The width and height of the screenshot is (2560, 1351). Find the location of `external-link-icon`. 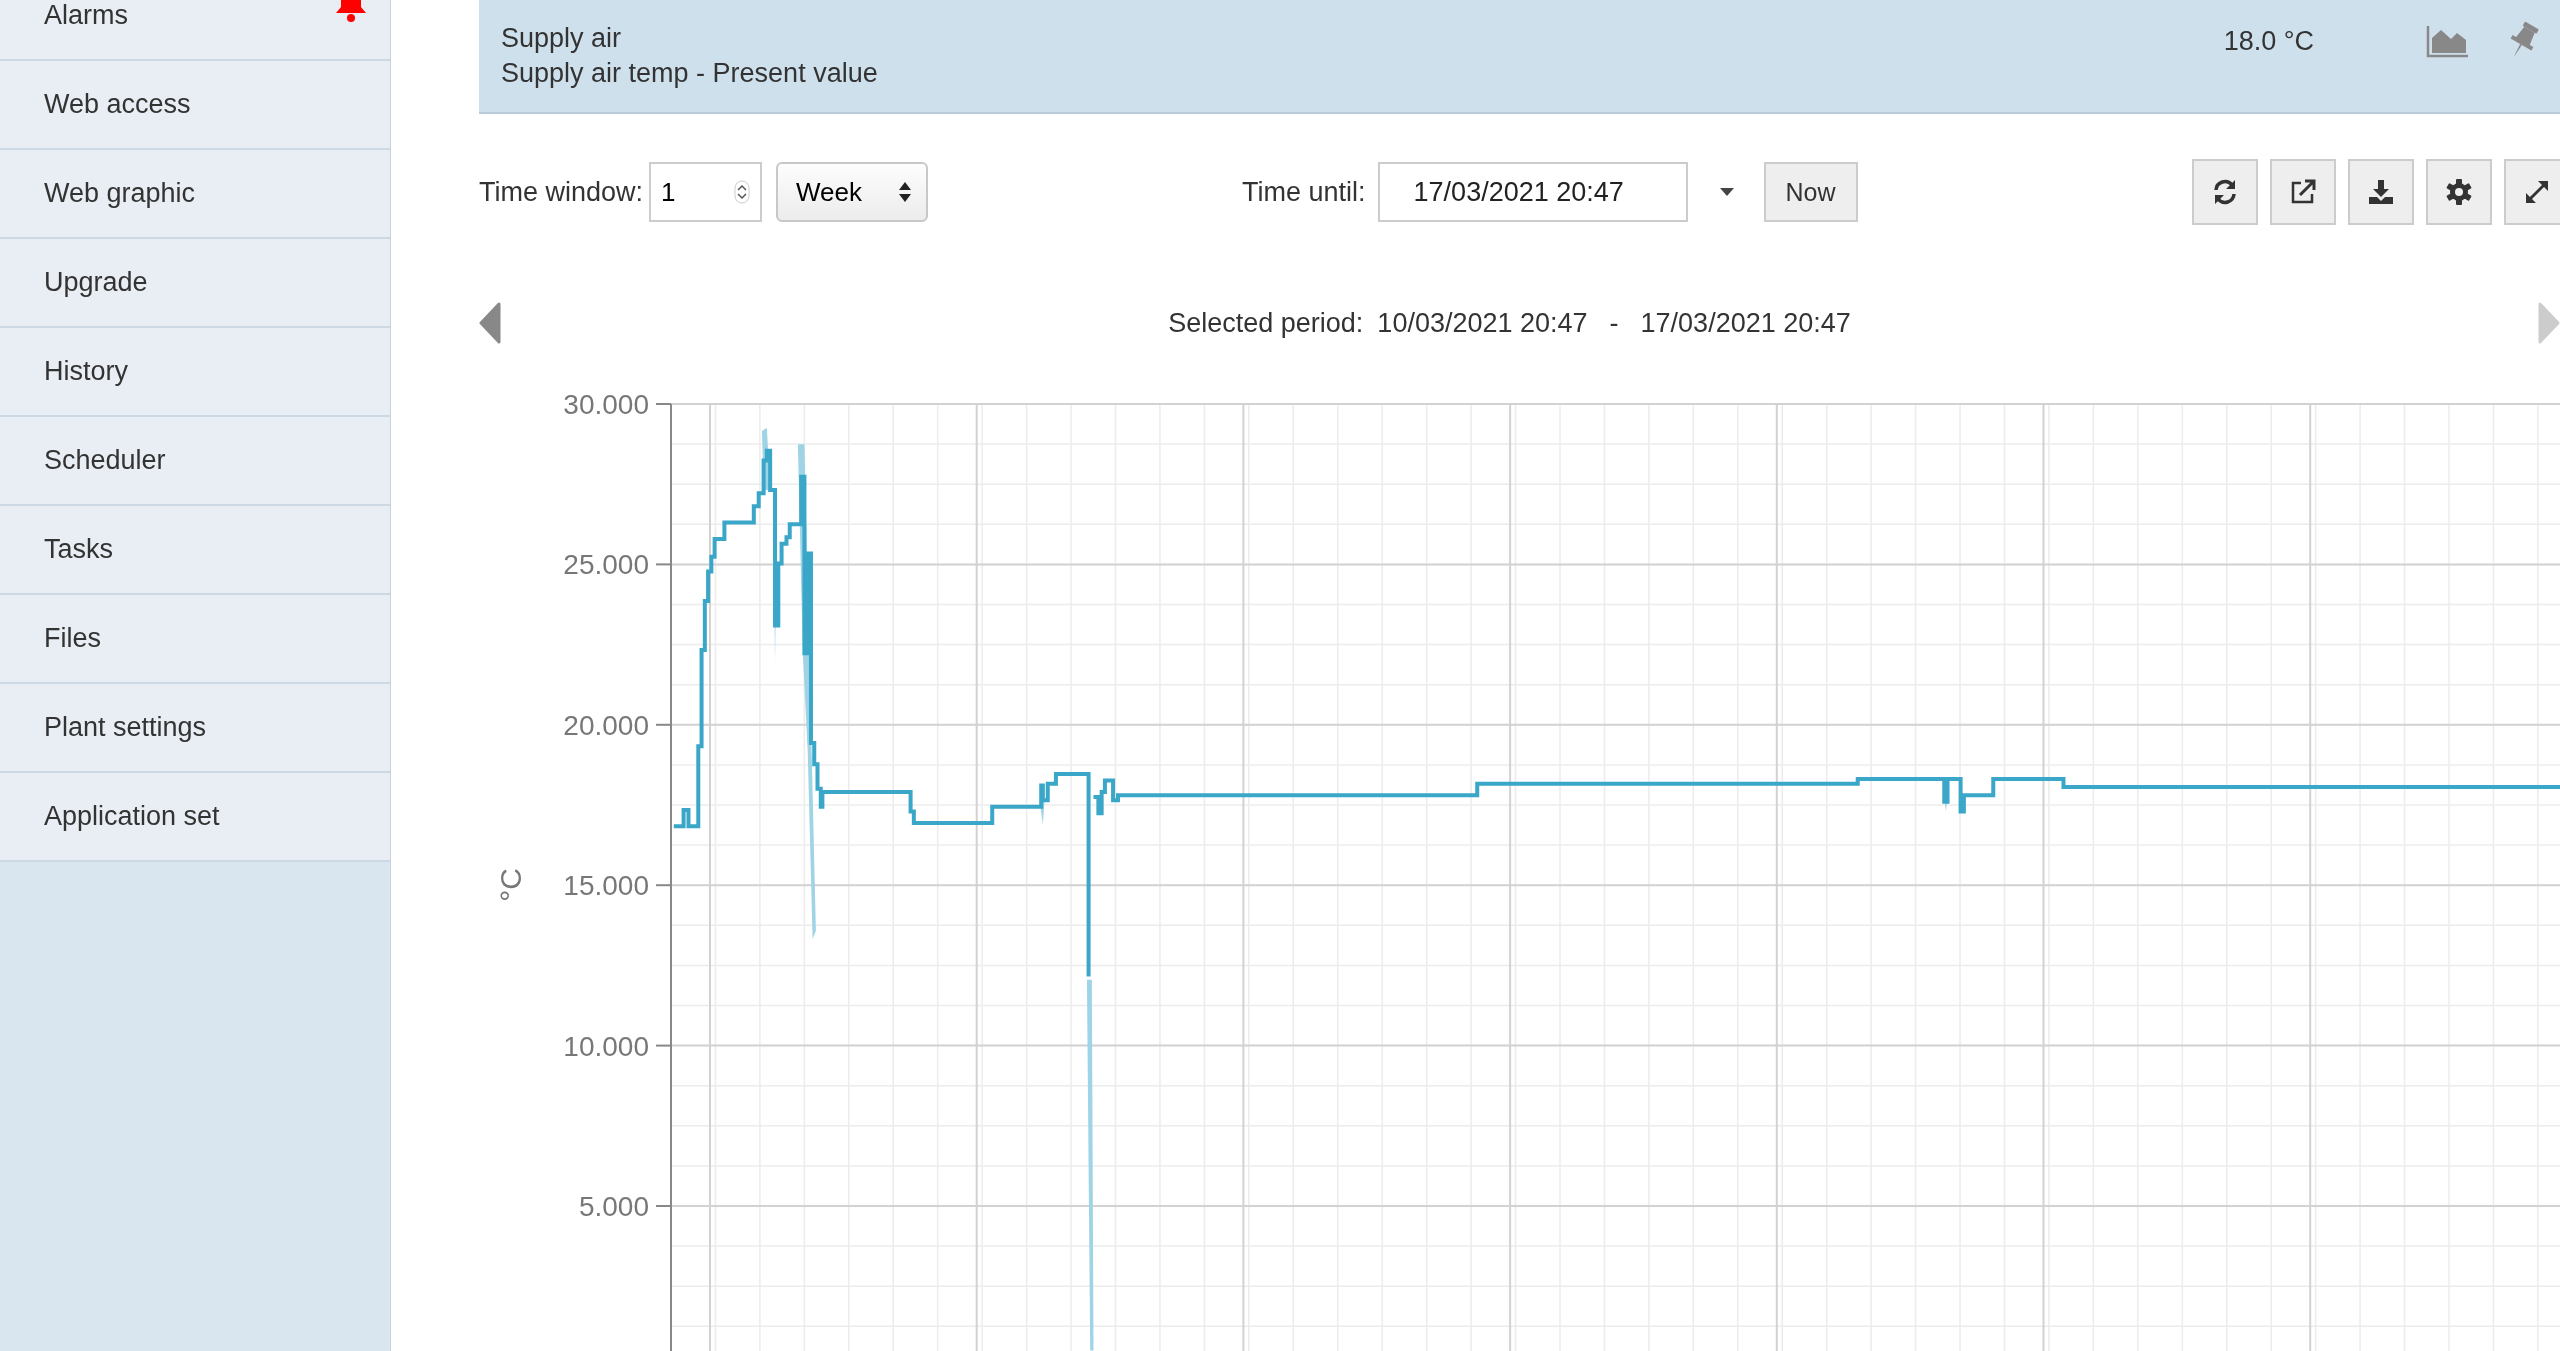

external-link-icon is located at coordinates (2303, 192).